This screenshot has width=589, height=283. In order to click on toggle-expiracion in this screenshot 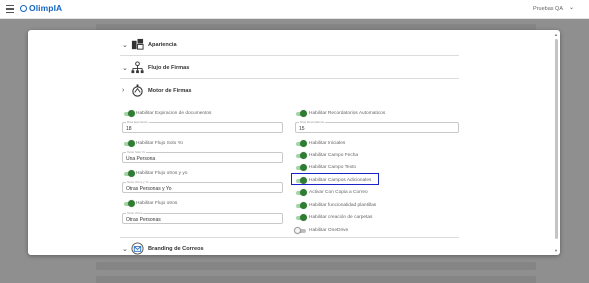, I will do `click(128, 113)`.